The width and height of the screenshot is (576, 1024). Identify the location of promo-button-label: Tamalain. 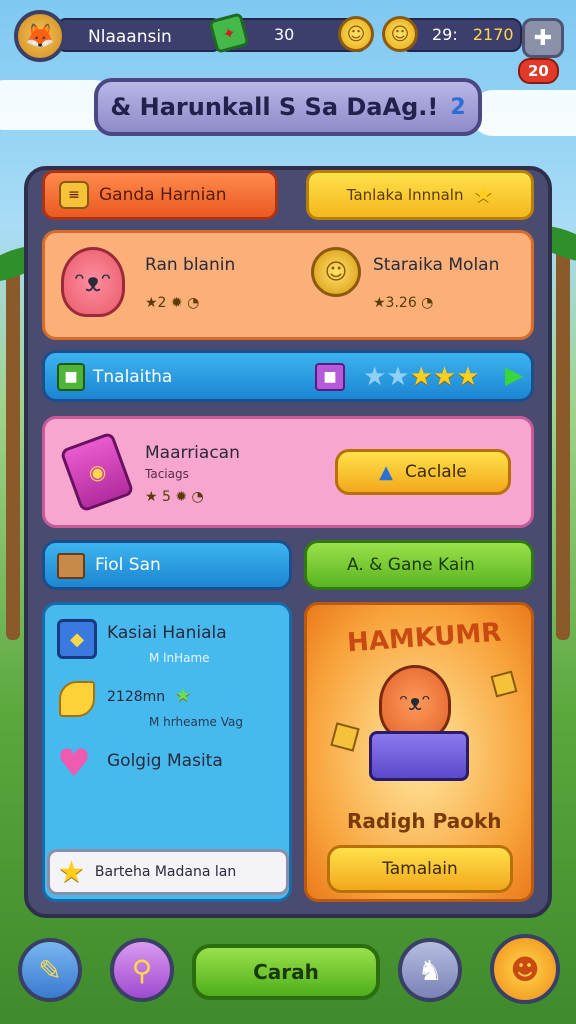
(420, 869).